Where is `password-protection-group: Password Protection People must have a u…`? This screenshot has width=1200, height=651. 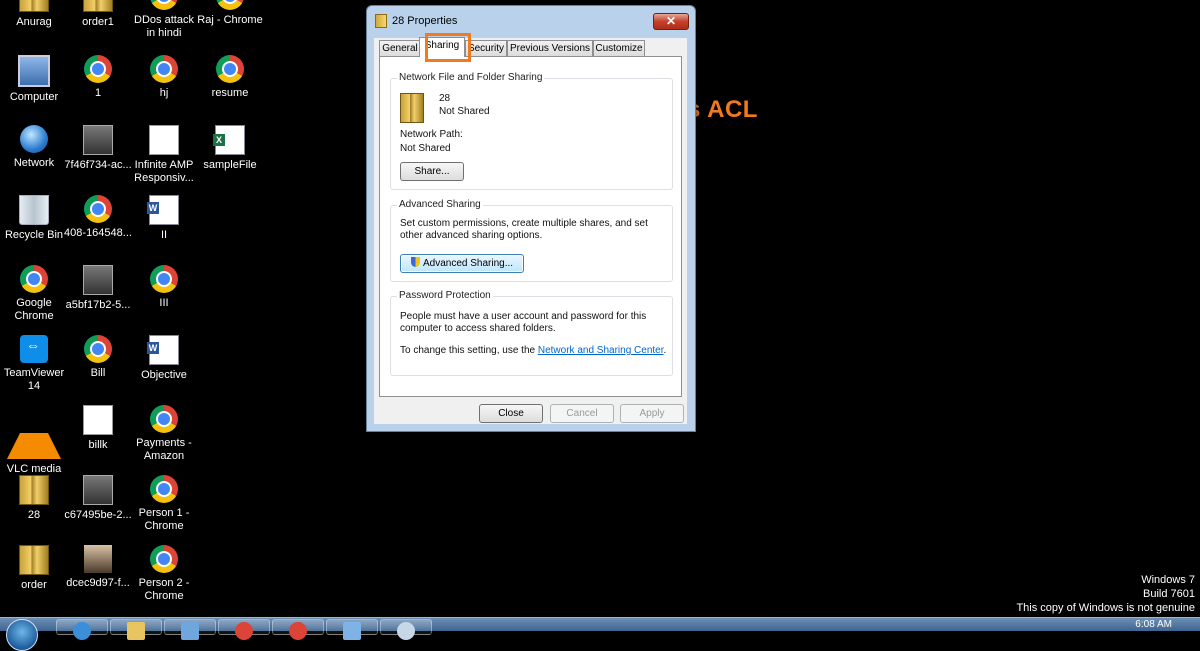 password-protection-group: Password Protection People must have a u… is located at coordinates (531, 333).